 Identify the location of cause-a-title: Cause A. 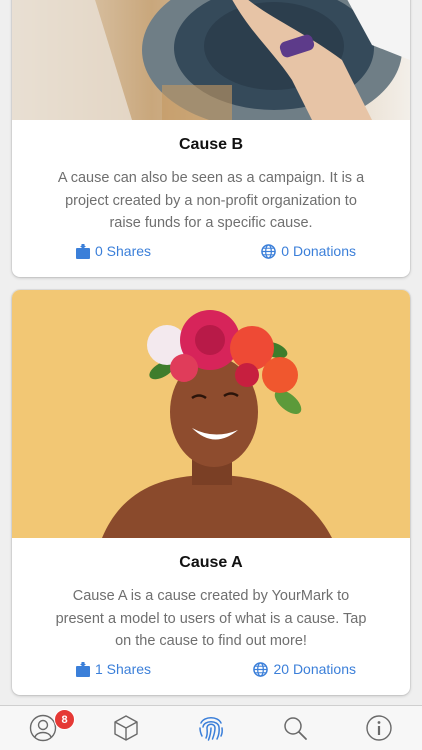
(211, 562).